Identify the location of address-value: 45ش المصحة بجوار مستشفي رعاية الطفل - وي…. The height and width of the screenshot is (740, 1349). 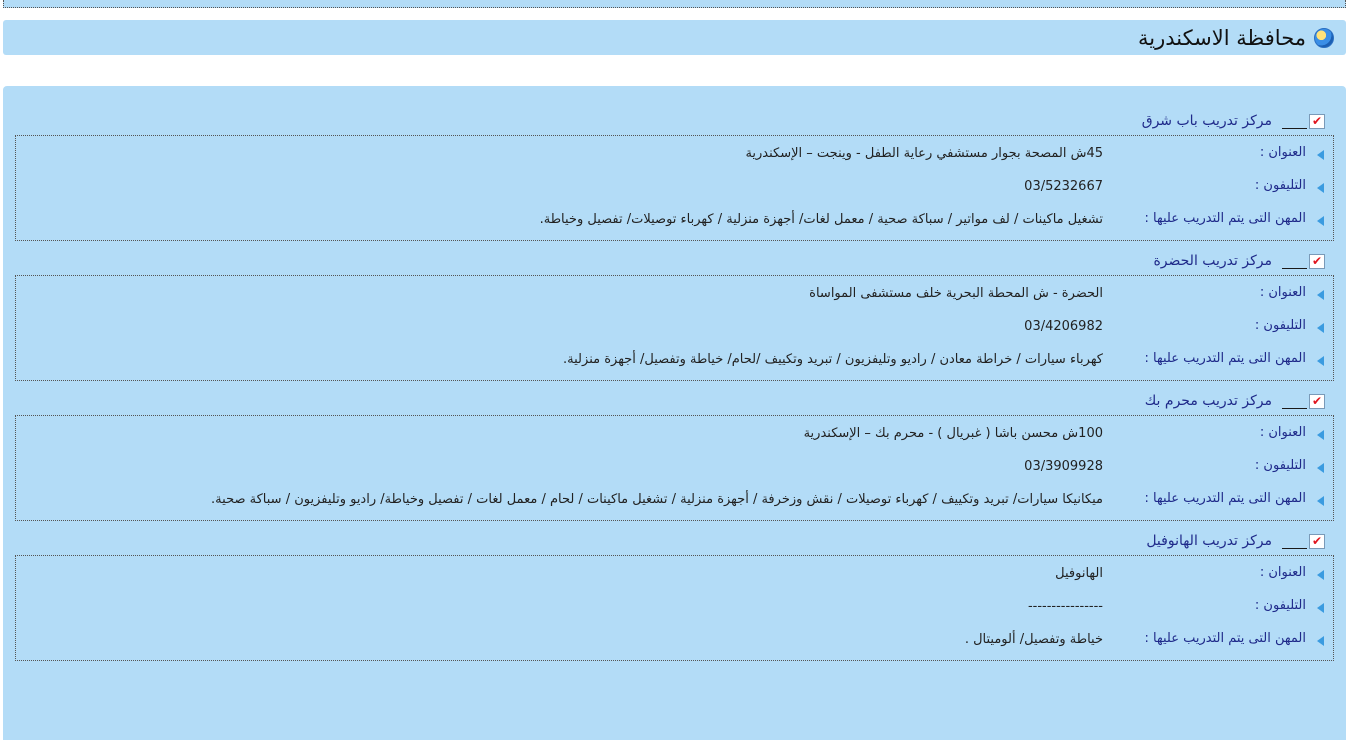
(924, 153).